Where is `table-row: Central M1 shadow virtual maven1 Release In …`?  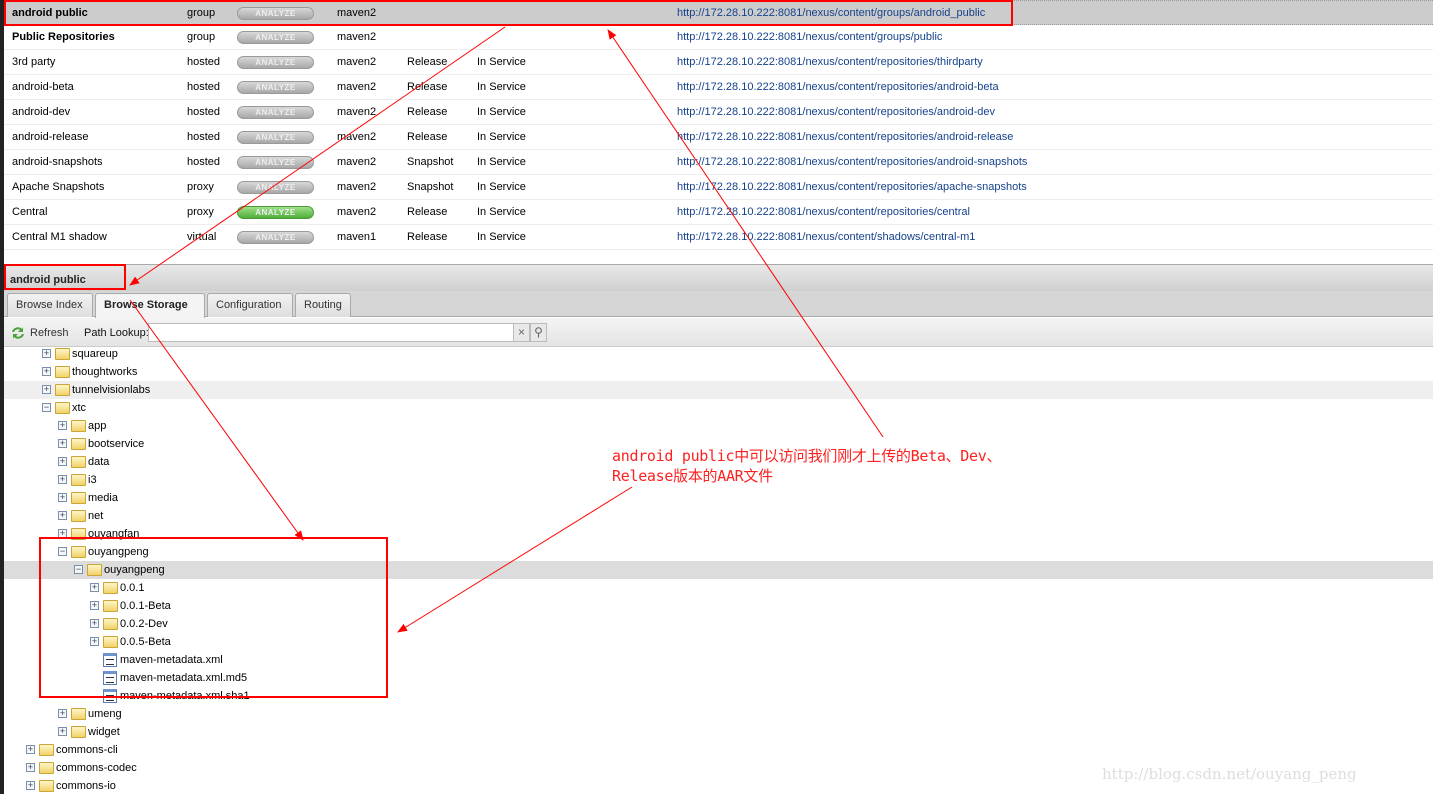
table-row: Central M1 shadow virtual maven1 Release In … is located at coordinates (718, 237).